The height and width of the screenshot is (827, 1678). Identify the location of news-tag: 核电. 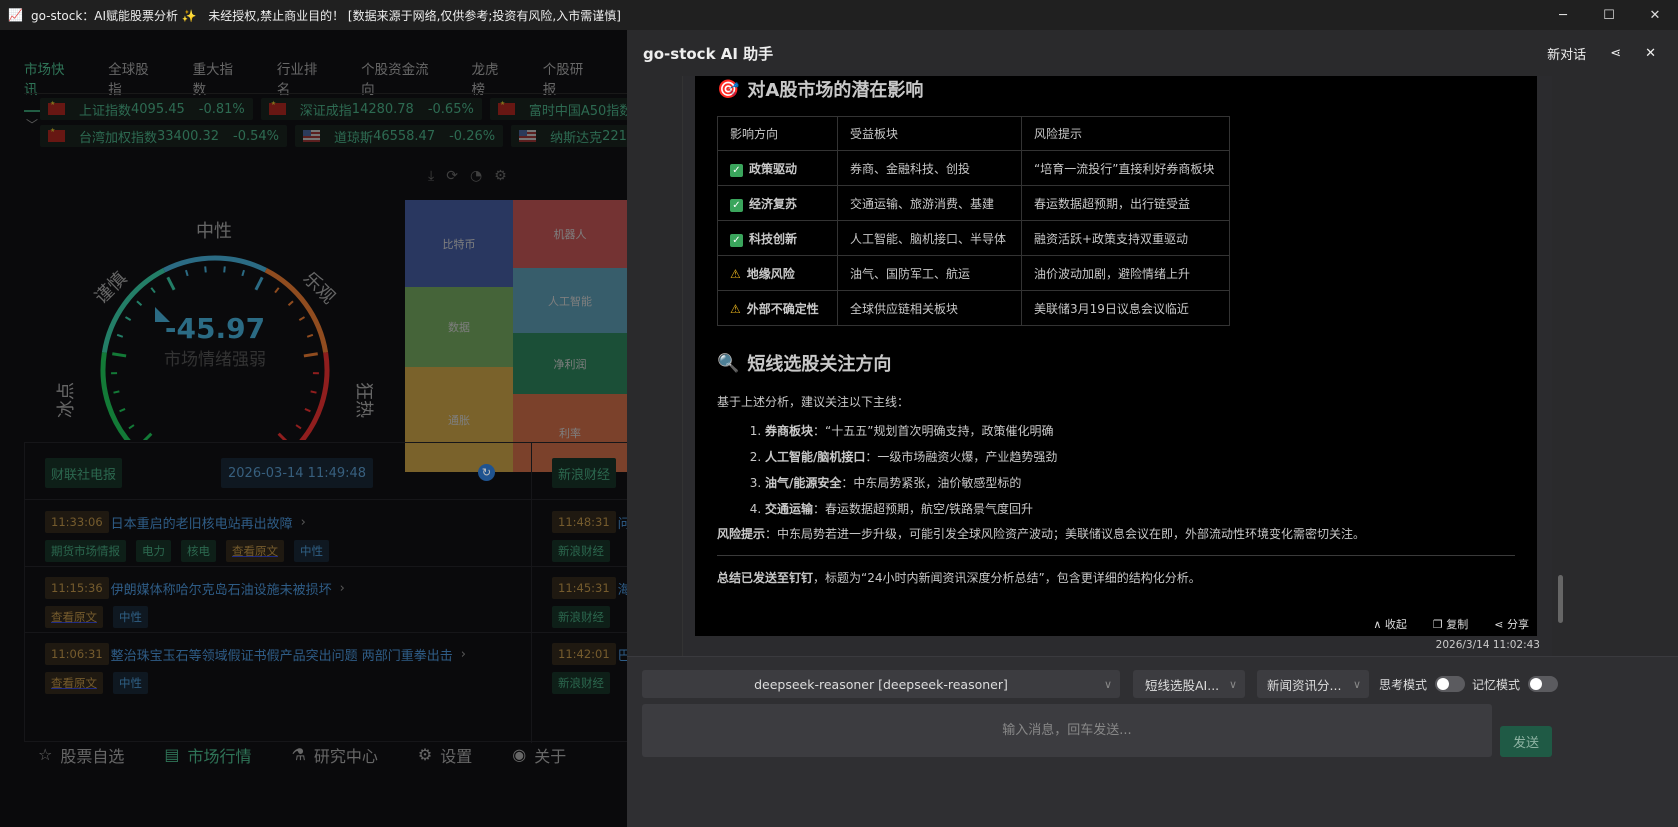
(198, 551).